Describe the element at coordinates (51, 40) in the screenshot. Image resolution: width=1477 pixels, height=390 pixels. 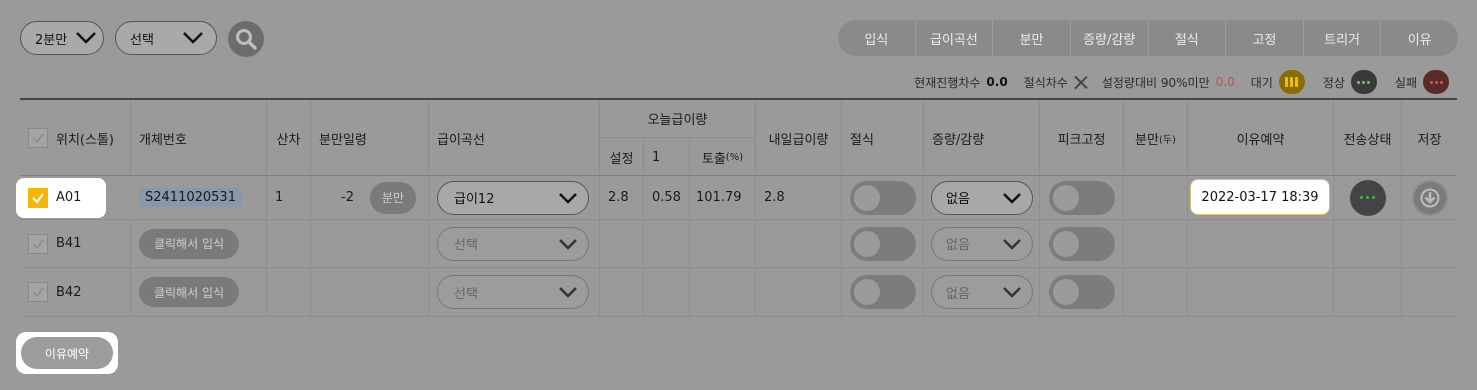
I see `period-select-value: 2분만` at that location.